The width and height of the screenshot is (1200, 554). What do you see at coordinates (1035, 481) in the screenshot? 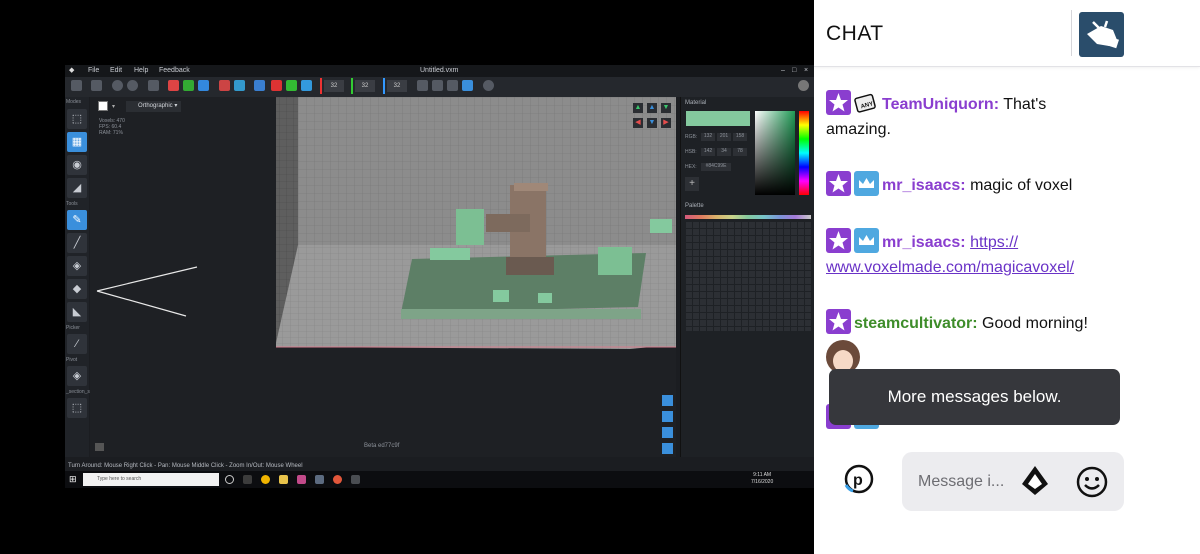
I see `bits-icon` at bounding box center [1035, 481].